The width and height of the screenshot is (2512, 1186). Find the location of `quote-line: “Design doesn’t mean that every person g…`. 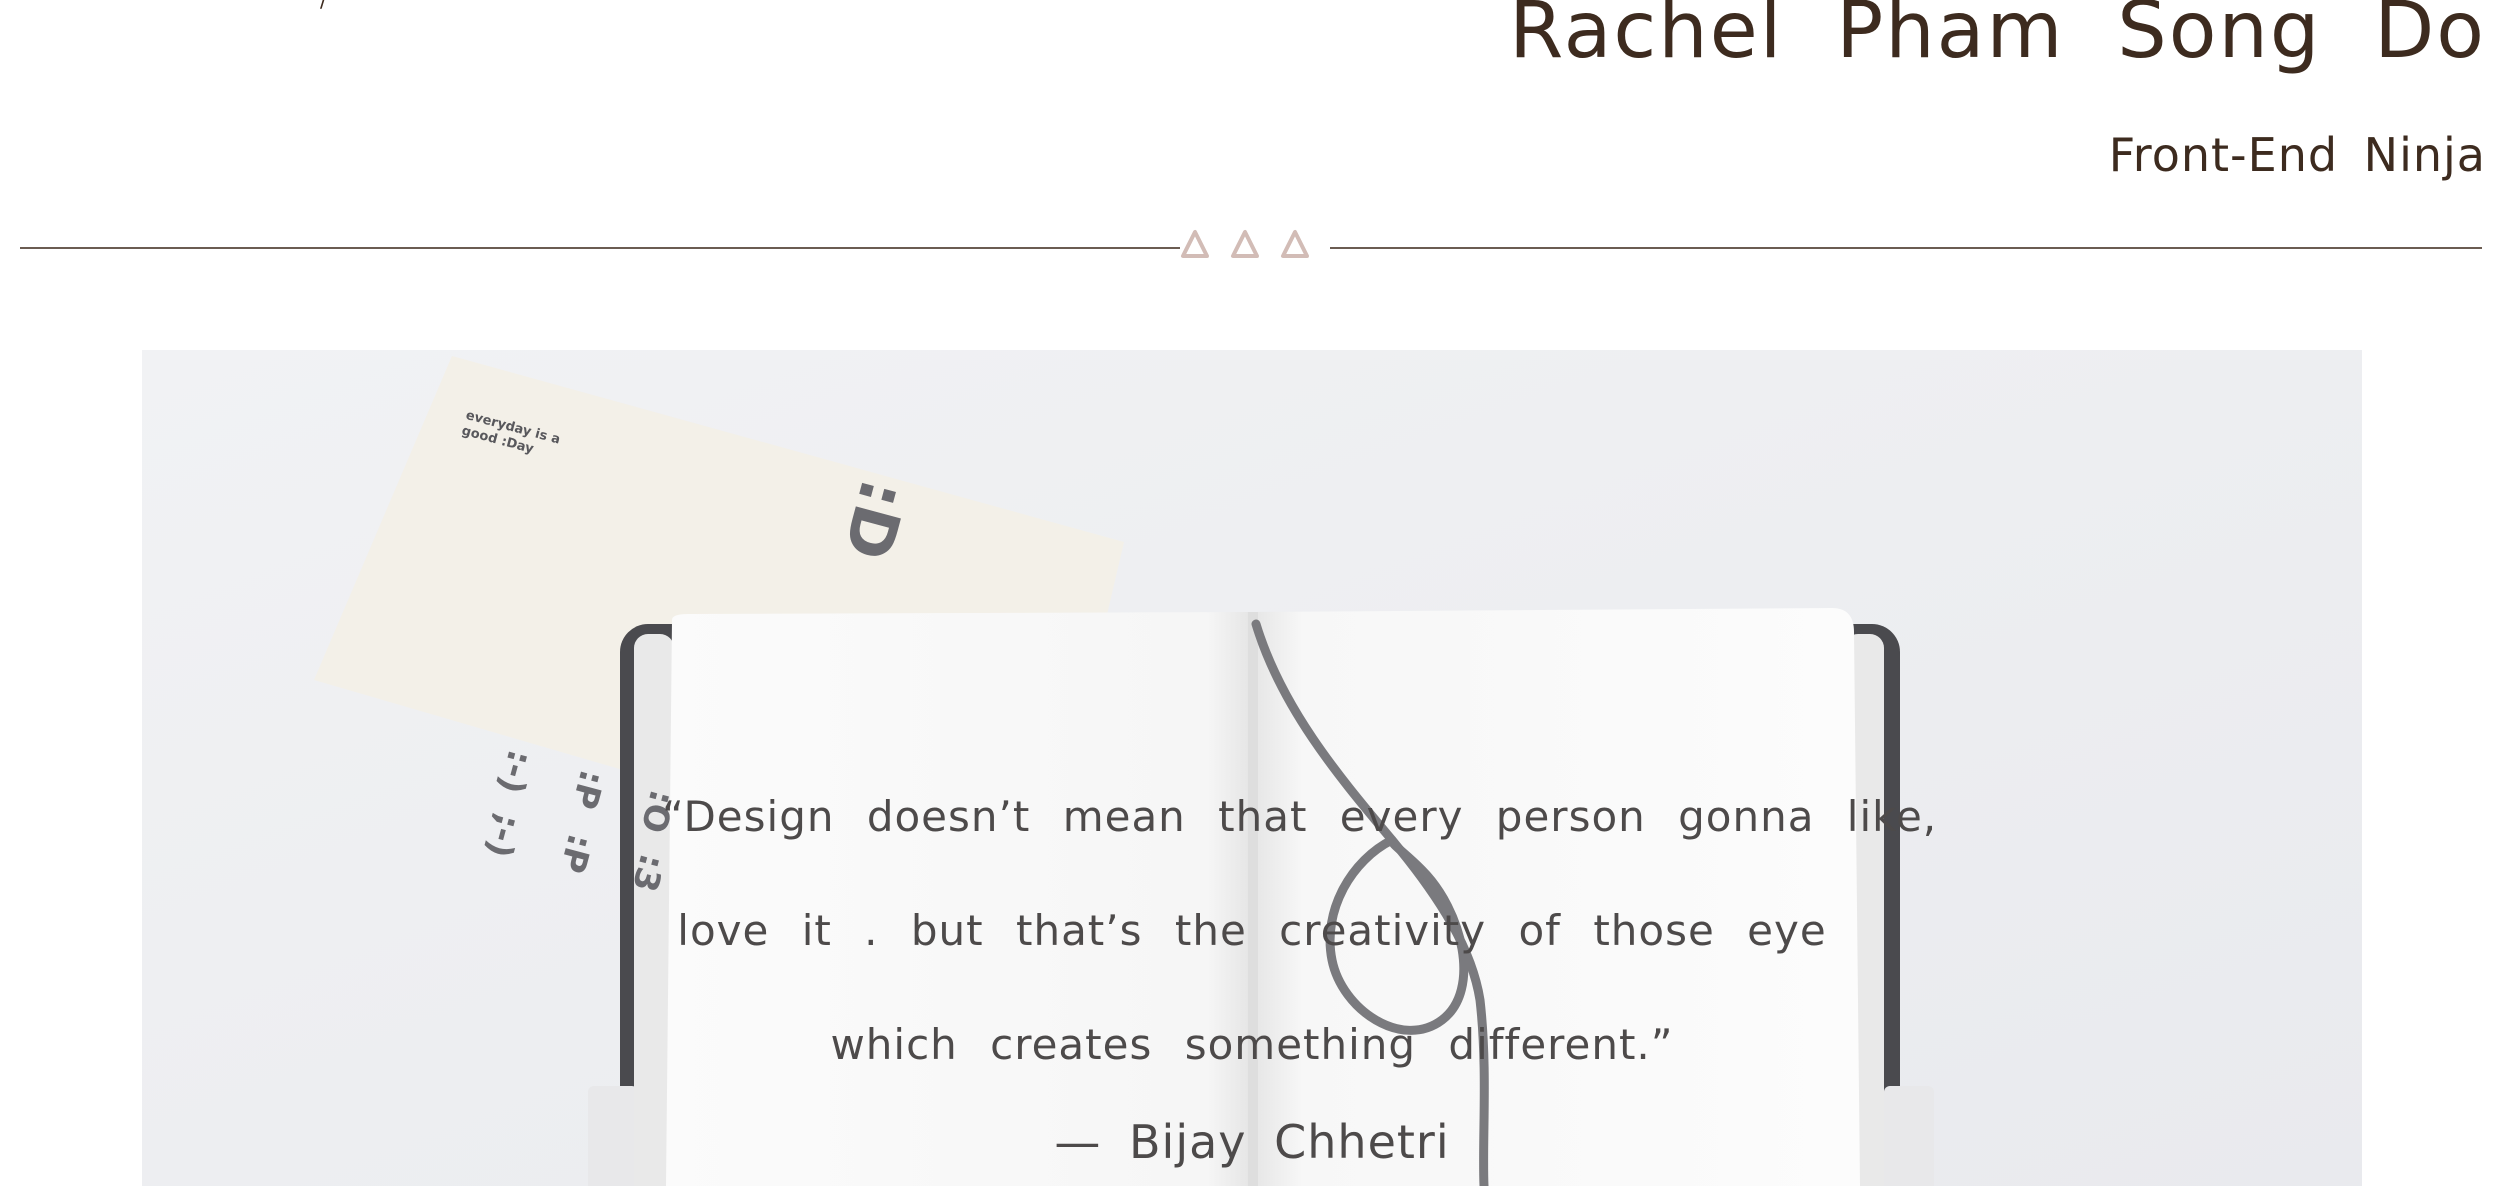

quote-line: “Design doesn’t mean that every person g… is located at coordinates (1300, 816).